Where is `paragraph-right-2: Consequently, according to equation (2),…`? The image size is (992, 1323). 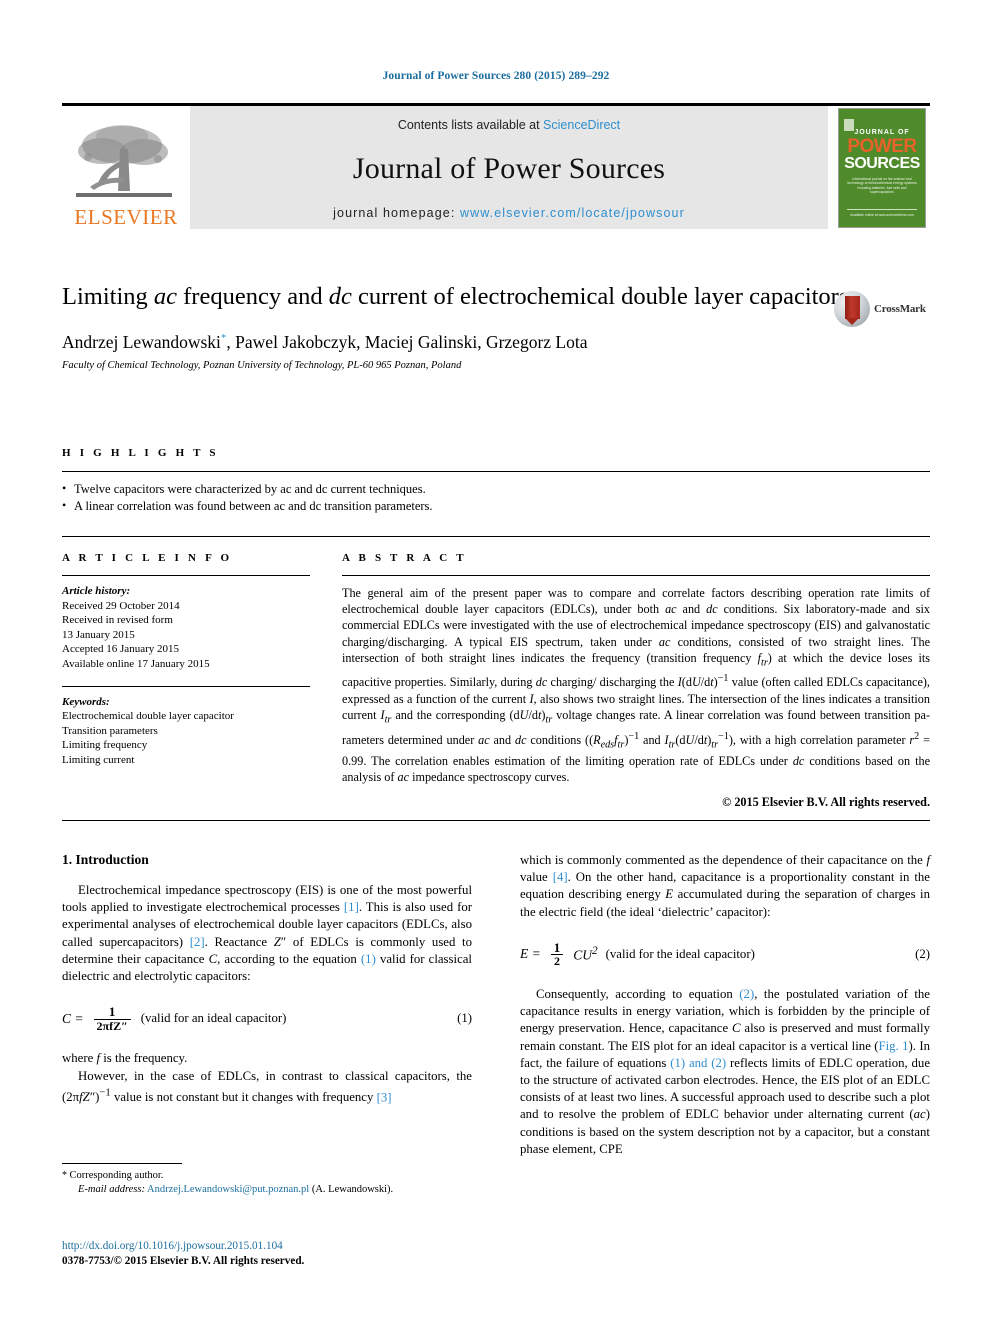
paragraph-right-2: Consequently, according to equation (2),… is located at coordinates (725, 1072).